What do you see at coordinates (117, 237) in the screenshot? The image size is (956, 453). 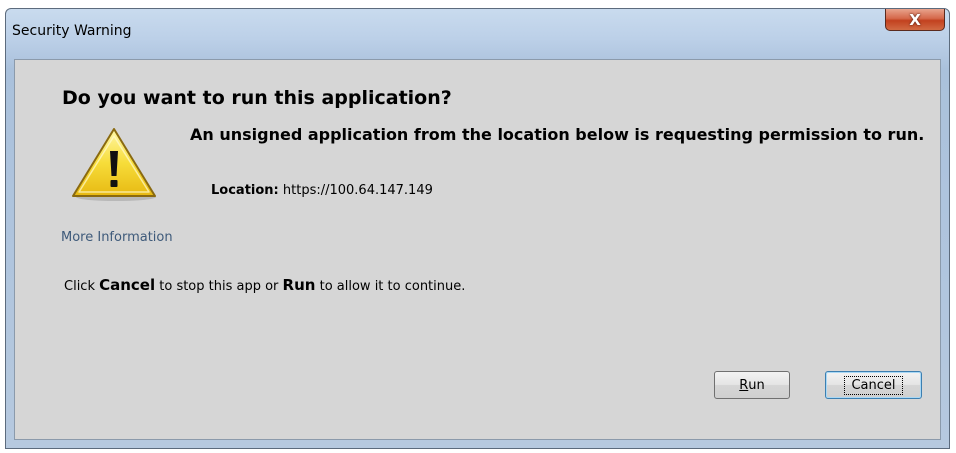 I see `more-information-link: More Information` at bounding box center [117, 237].